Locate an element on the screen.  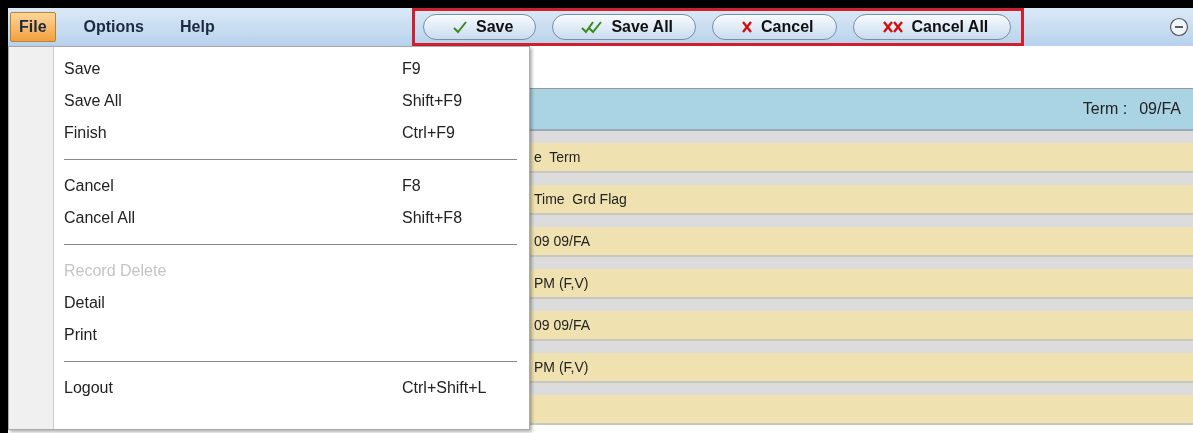
menu-item: Options is located at coordinates (113, 27).